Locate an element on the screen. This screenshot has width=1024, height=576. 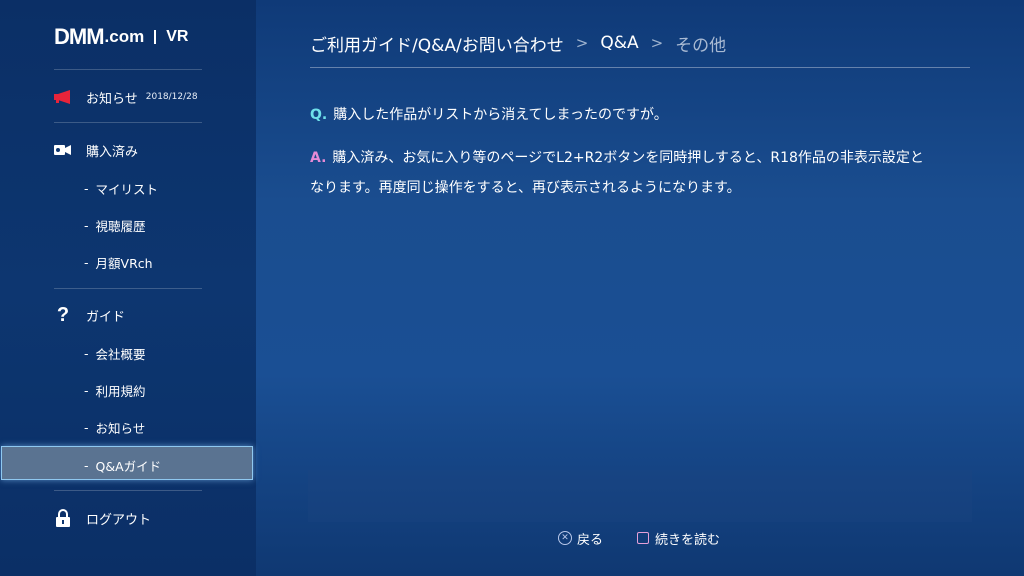
breadcrumb: ご利用ガイド/Q&A/お問い合わせ > Q&A > その他 is located at coordinates (518, 43).